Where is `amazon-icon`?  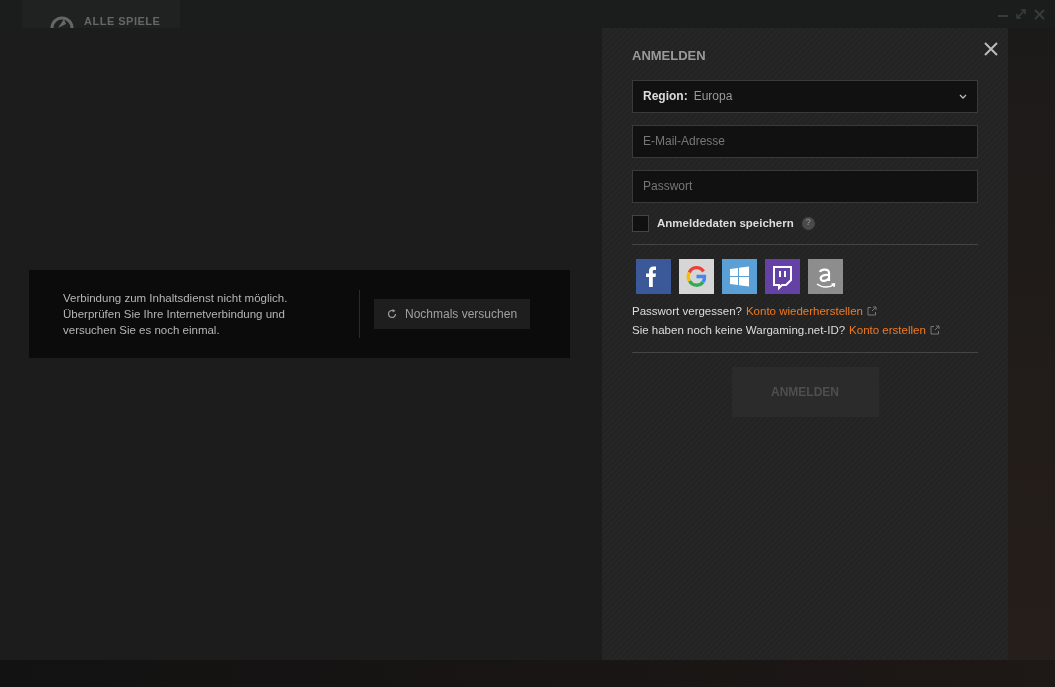
amazon-icon is located at coordinates (825, 276).